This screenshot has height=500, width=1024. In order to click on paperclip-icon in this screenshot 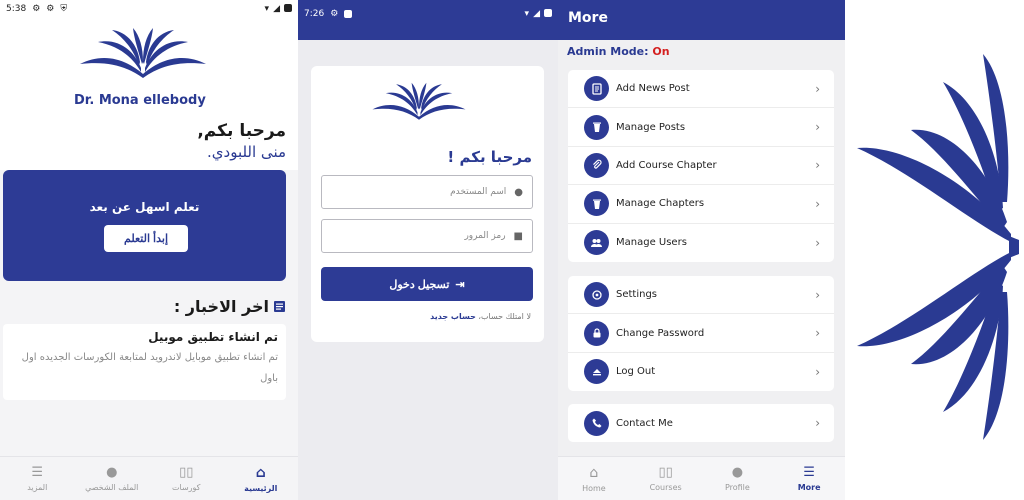, I will do `click(596, 165)`.